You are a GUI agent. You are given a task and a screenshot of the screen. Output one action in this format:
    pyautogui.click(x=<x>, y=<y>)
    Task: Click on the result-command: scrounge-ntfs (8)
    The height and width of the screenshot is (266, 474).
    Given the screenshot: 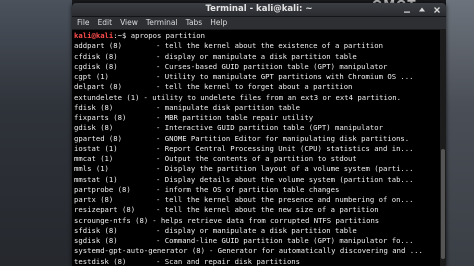 What is the action you would take?
    pyautogui.click(x=111, y=220)
    